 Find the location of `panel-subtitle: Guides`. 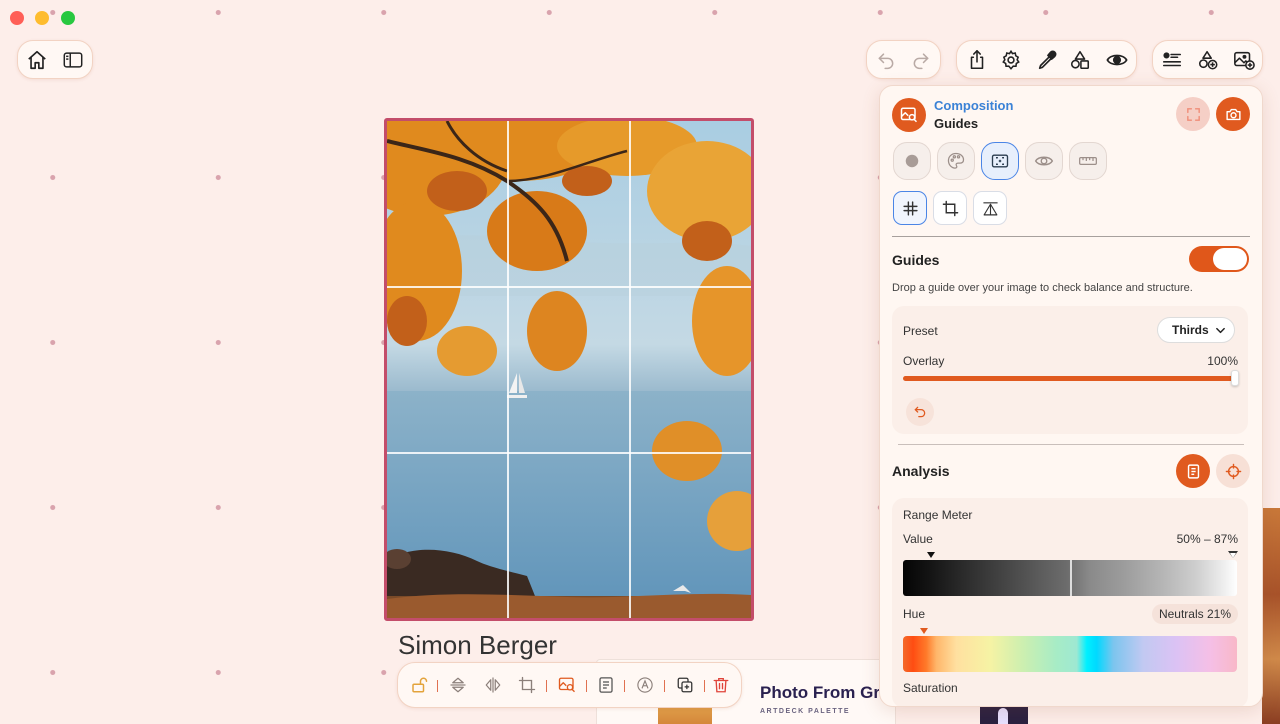

panel-subtitle: Guides is located at coordinates (956, 123).